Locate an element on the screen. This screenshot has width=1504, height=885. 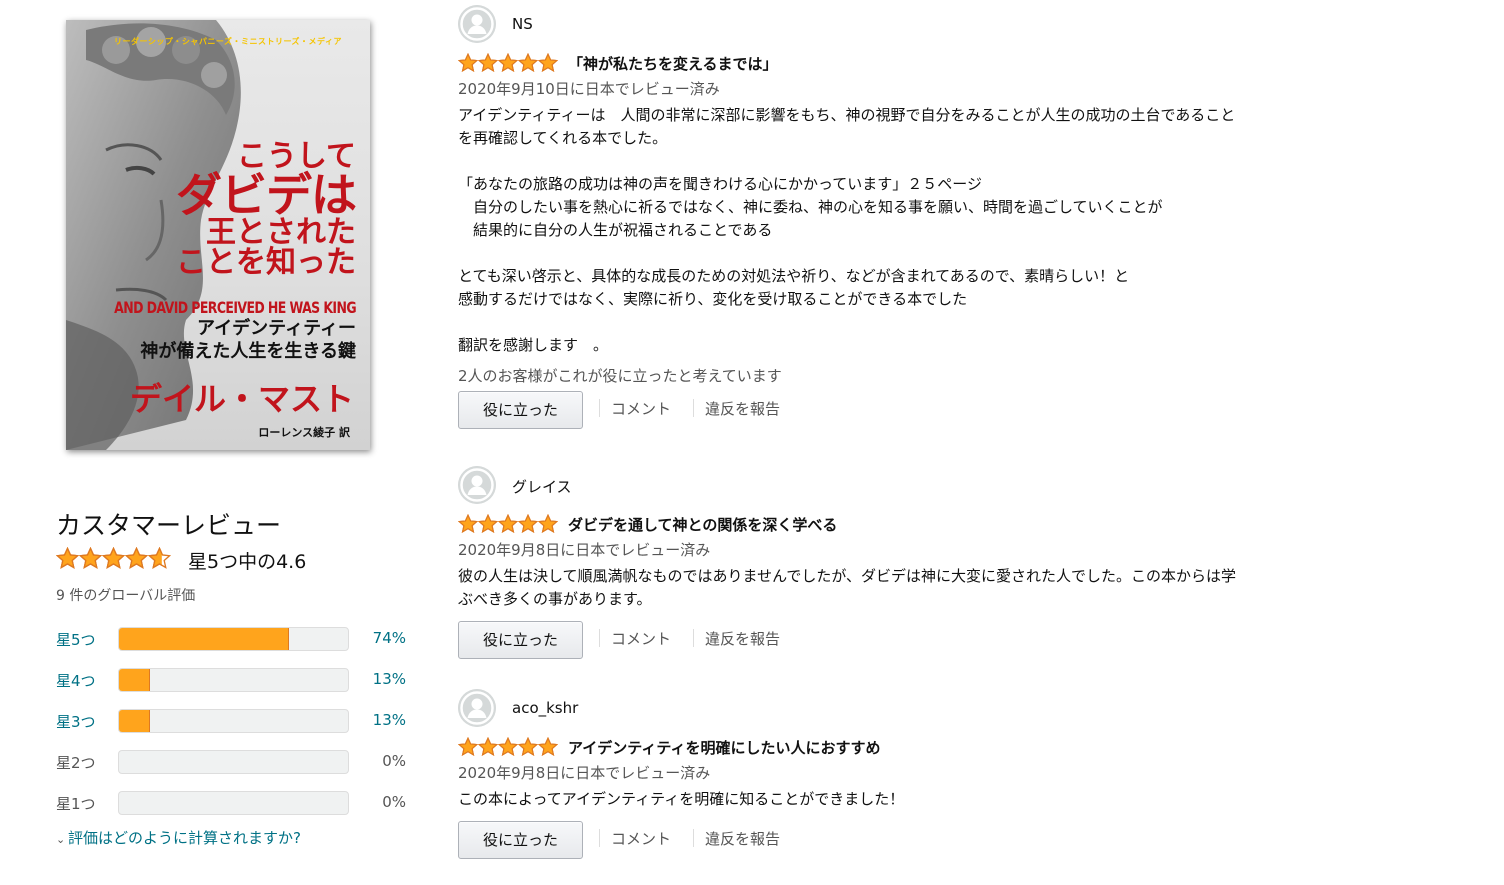
histogram-row: 星2つ 0% is located at coordinates (236, 762).